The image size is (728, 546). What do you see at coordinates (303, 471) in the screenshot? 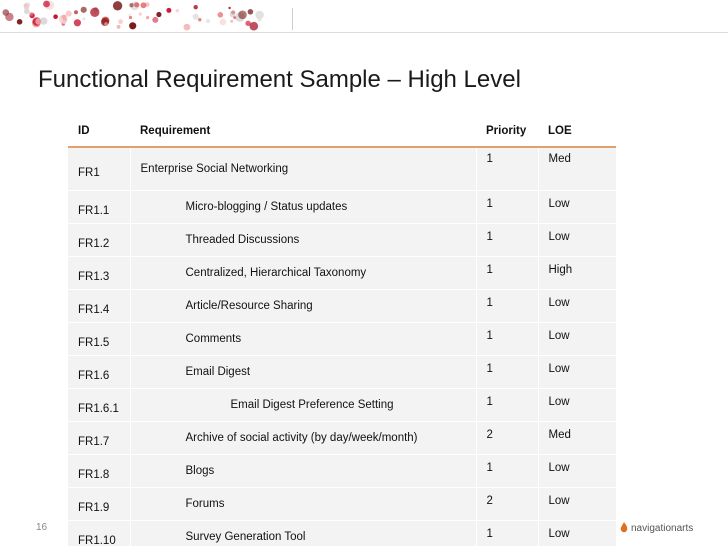
I see `requirement-cell: Blogs` at bounding box center [303, 471].